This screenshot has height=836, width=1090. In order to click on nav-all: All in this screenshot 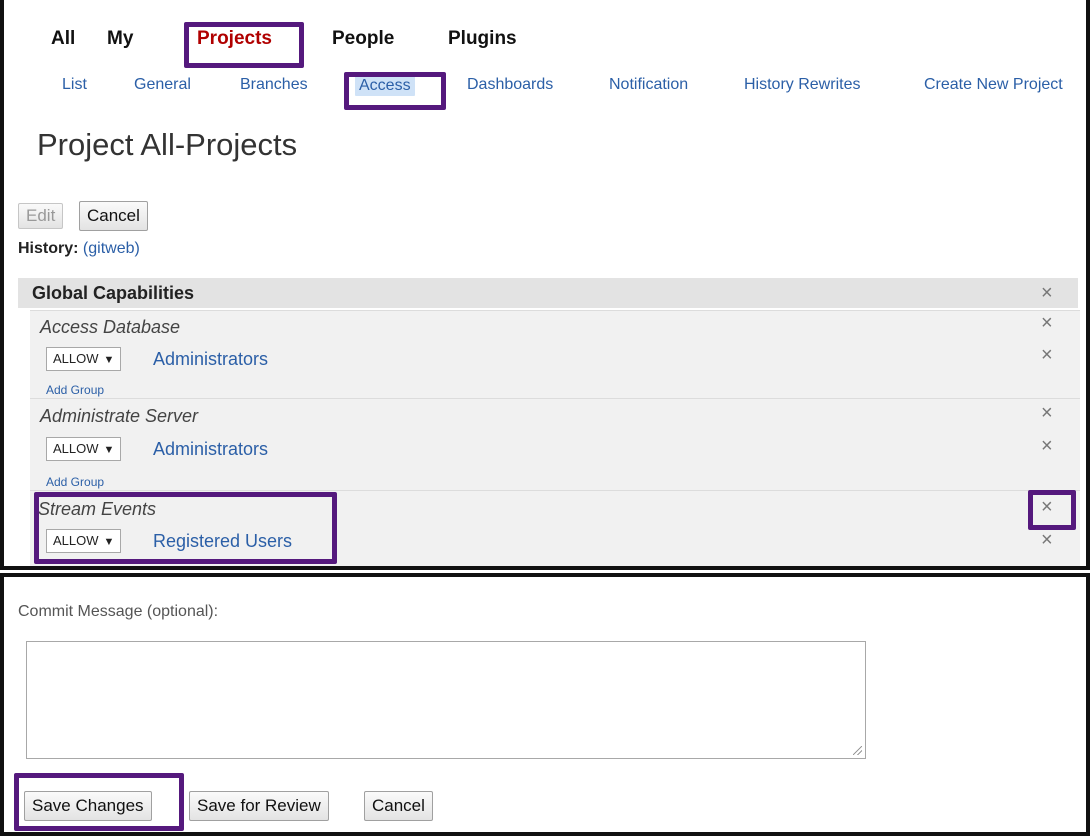, I will do `click(63, 39)`.